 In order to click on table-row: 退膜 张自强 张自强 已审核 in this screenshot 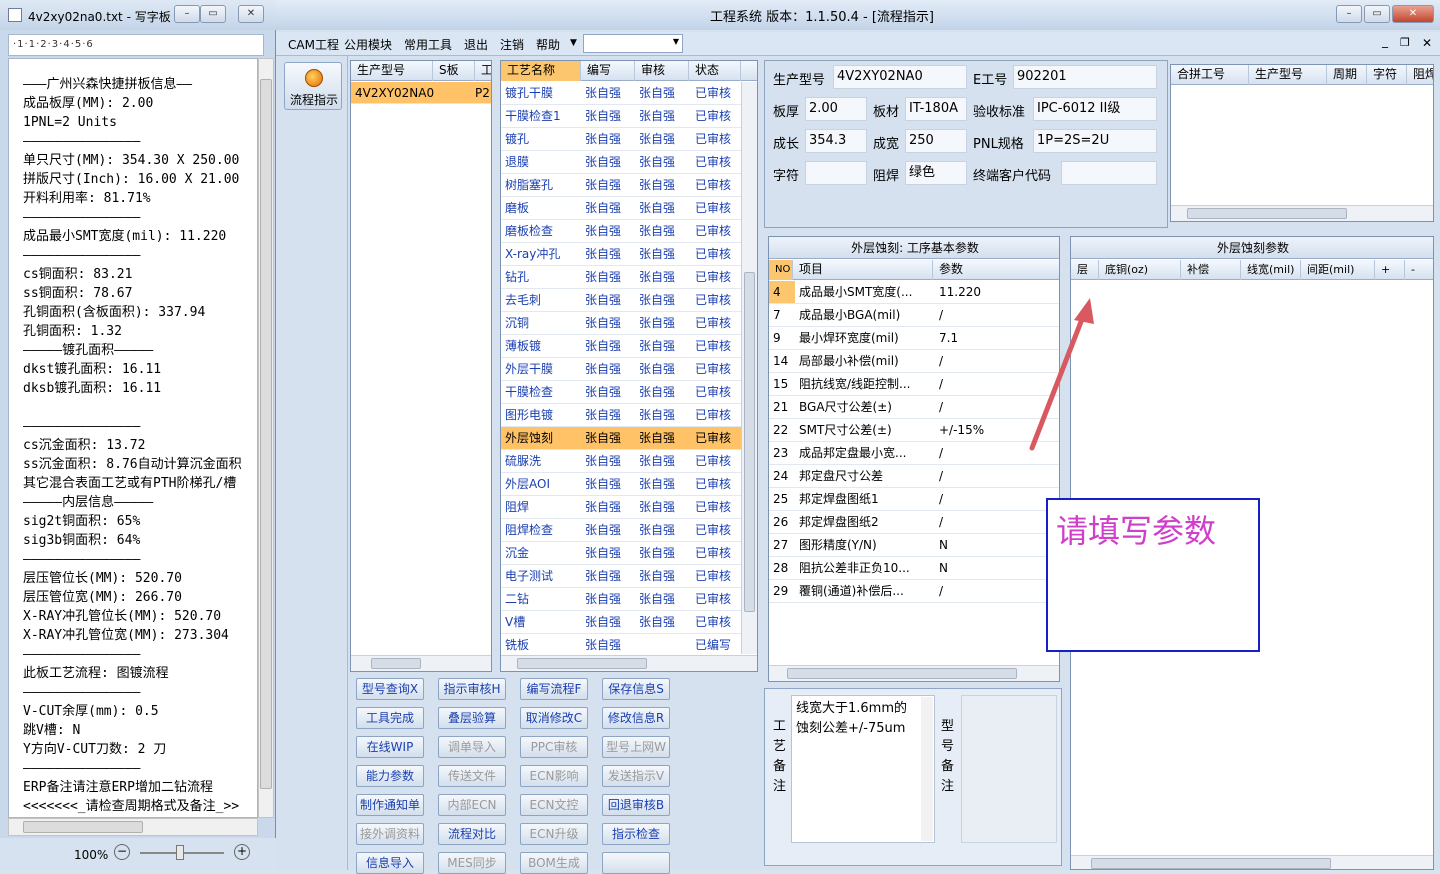, I will do `click(621, 162)`.